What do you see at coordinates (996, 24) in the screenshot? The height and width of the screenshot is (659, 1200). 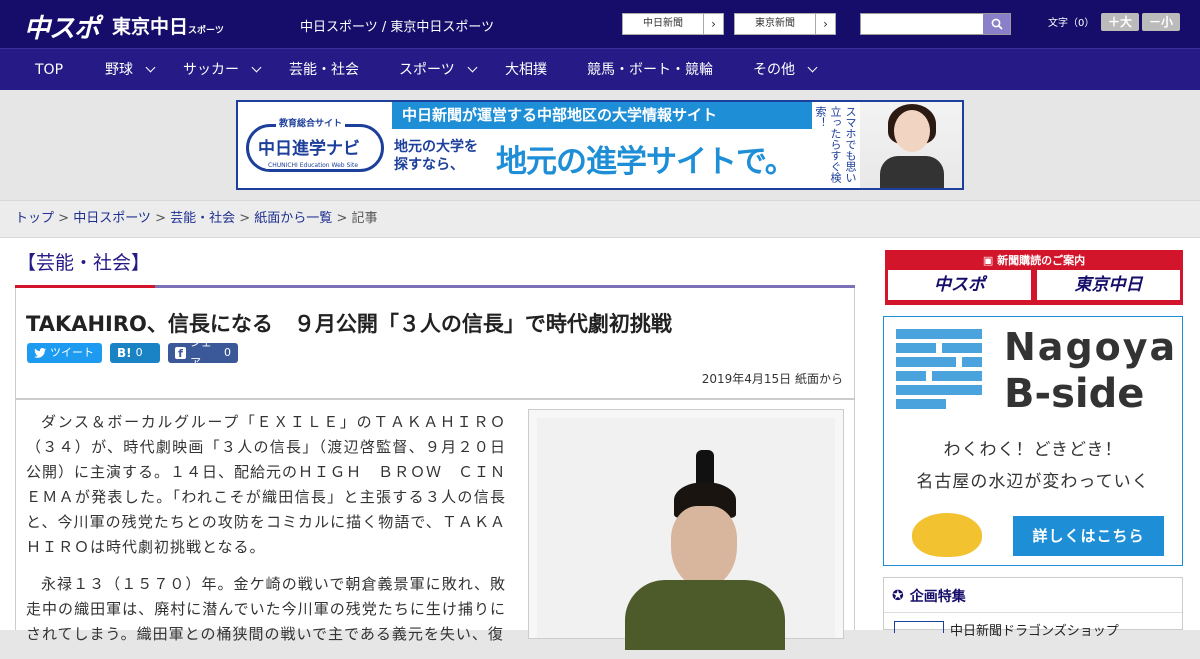 I see `search-button` at bounding box center [996, 24].